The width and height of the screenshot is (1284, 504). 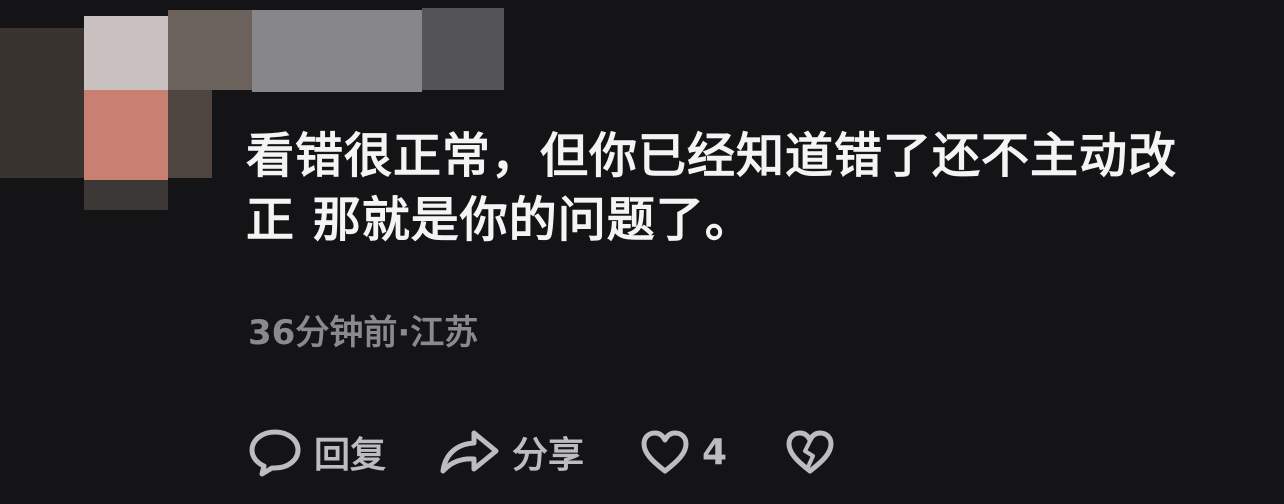 I want to click on comment-text-line-2: 正 那就是你的问题了。, so click(x=500, y=220).